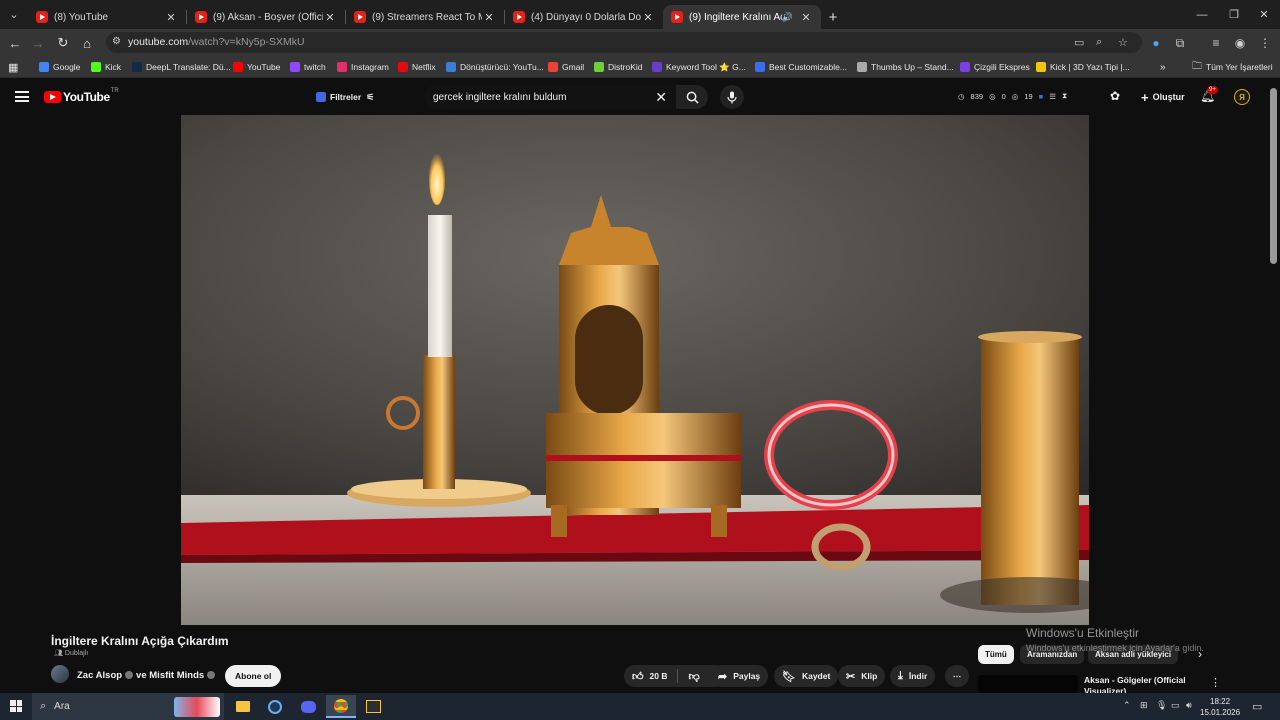 The width and height of the screenshot is (1280, 720). I want to click on taskbar-clock: 18:22 15.01.2026, so click(1220, 707).